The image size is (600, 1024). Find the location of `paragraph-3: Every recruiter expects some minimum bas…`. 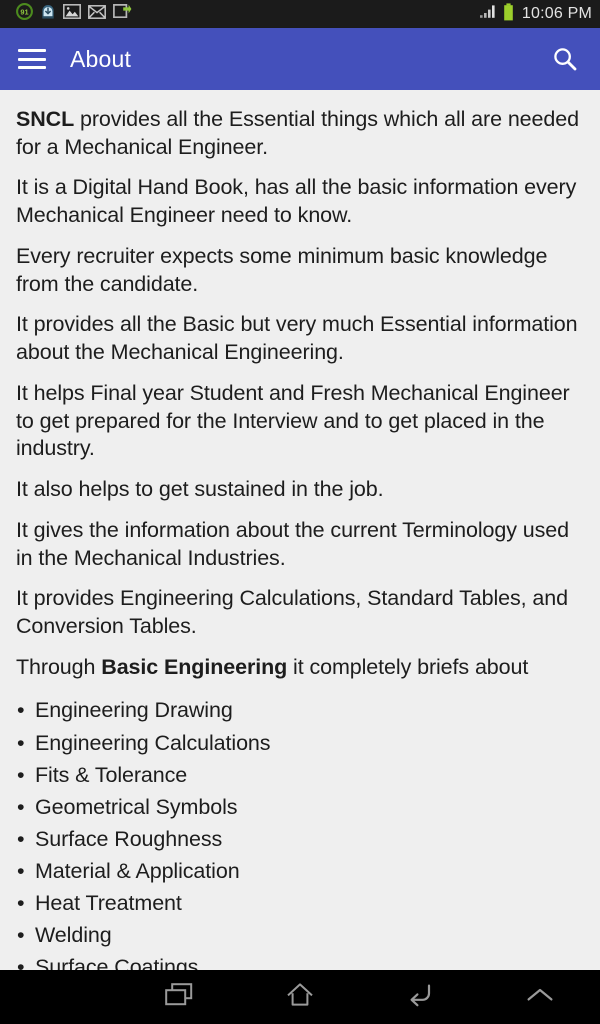

paragraph-3: Every recruiter expects some minimum bas… is located at coordinates (282, 269).